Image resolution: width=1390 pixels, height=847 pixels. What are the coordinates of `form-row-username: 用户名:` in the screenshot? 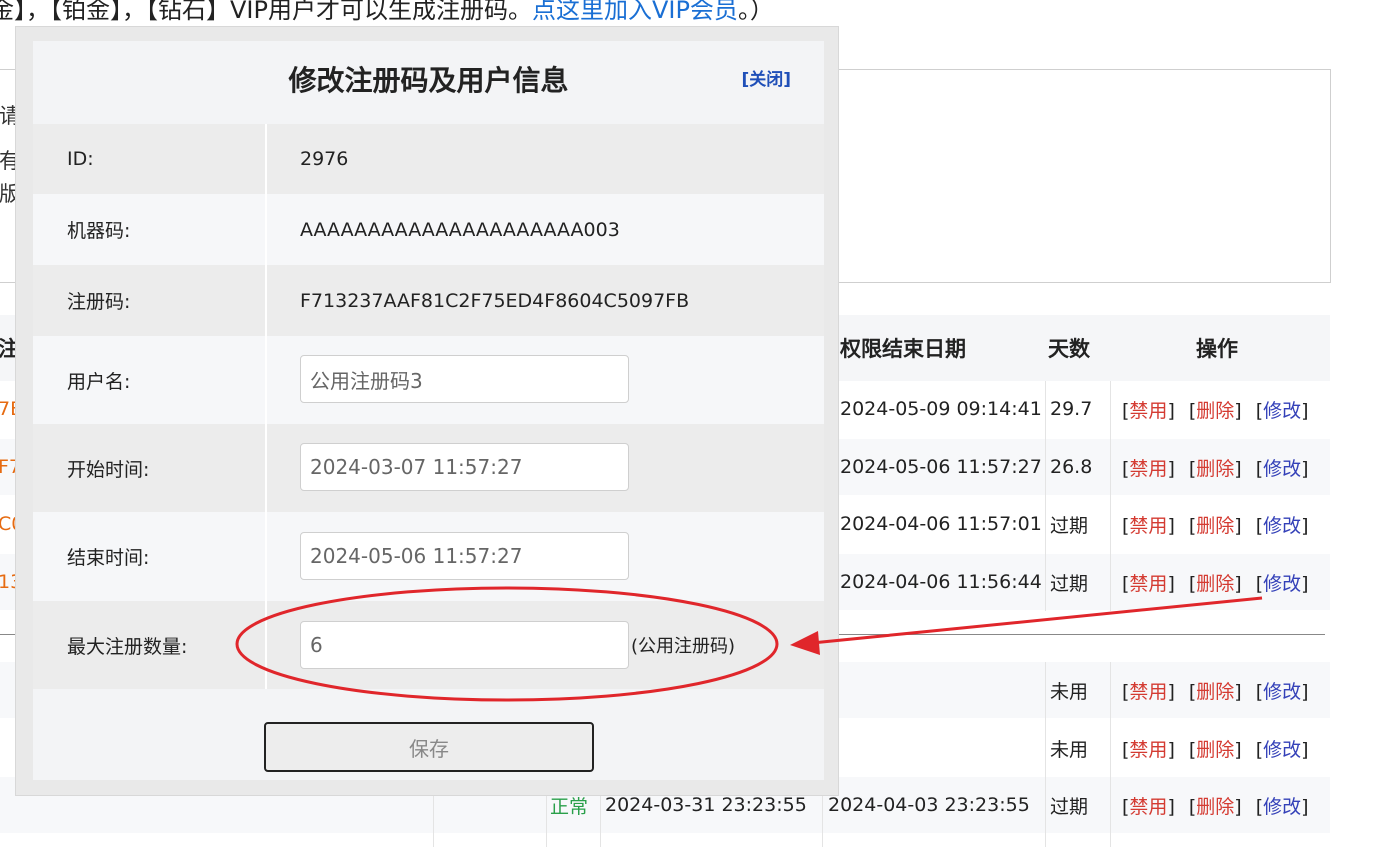 It's located at (428, 380).